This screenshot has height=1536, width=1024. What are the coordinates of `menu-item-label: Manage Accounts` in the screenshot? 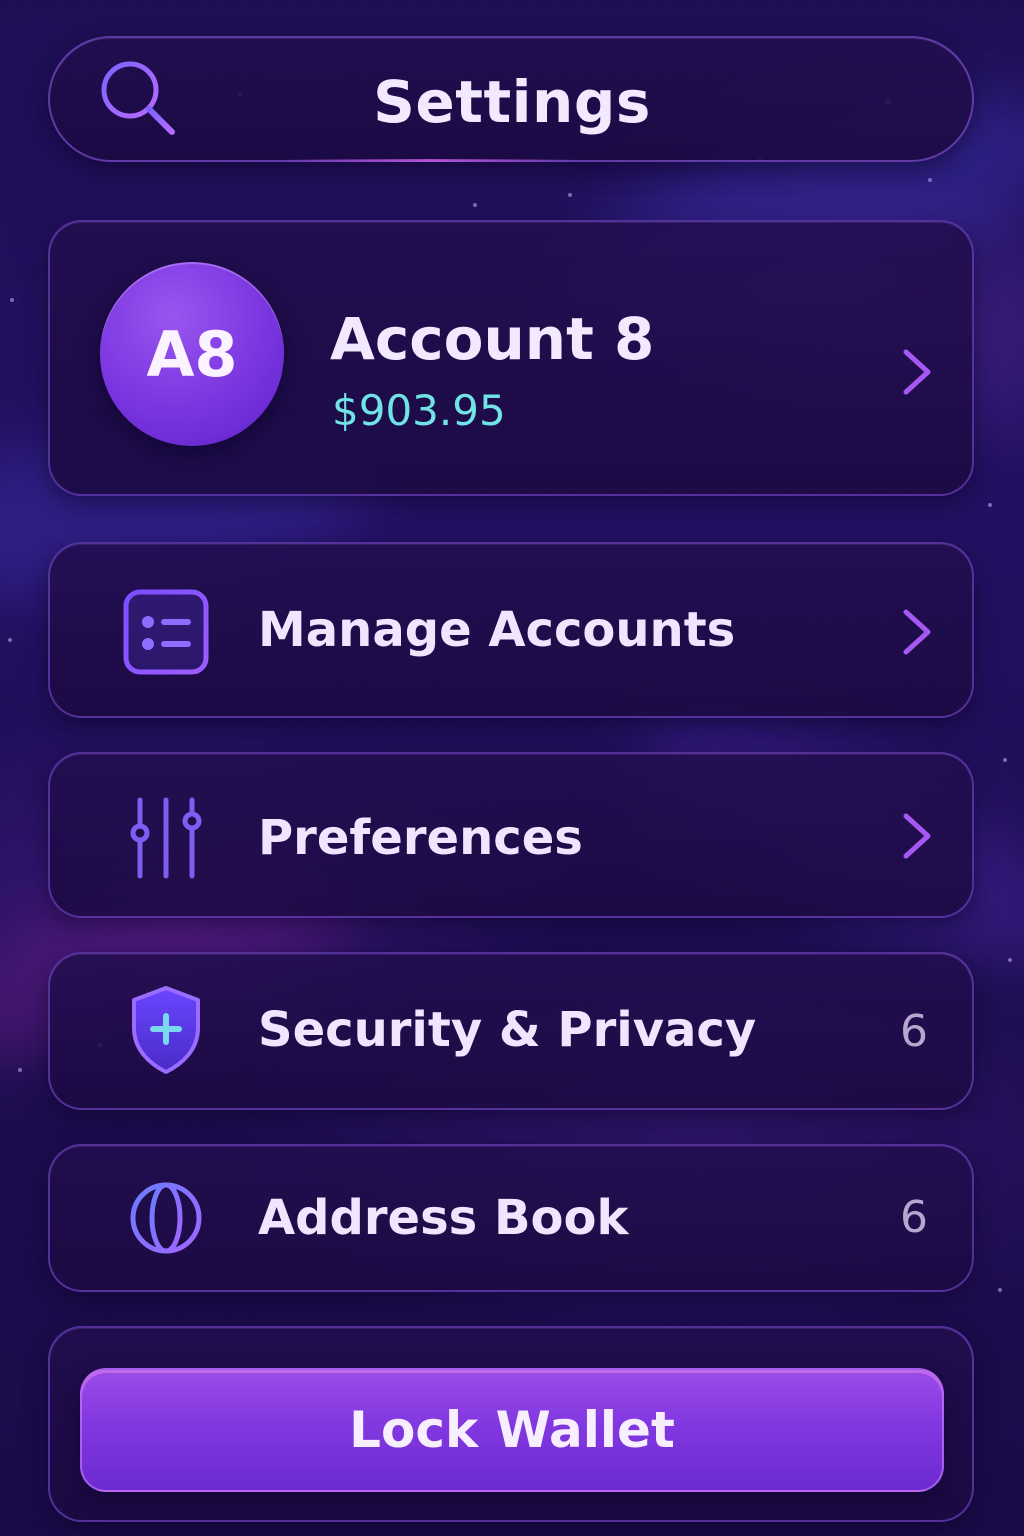 It's located at (497, 630).